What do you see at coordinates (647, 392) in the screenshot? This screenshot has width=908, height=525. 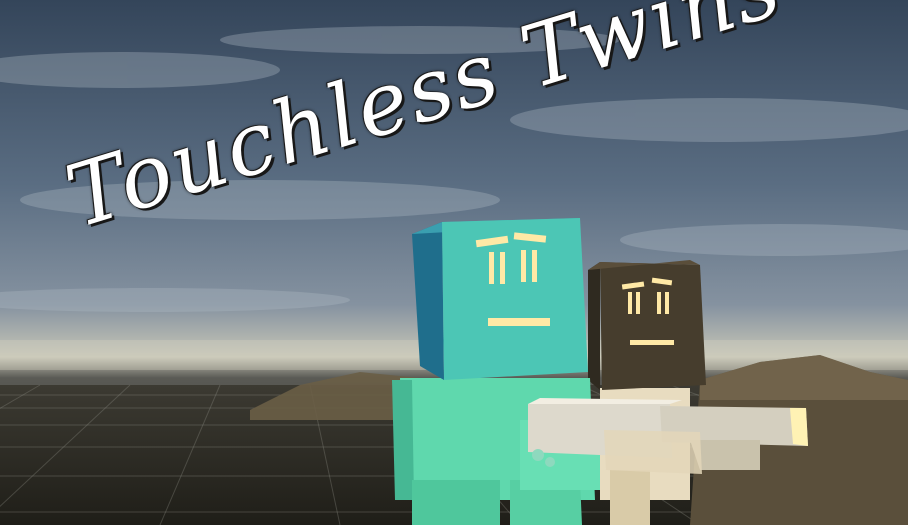 I see `dark-twin-character` at bounding box center [647, 392].